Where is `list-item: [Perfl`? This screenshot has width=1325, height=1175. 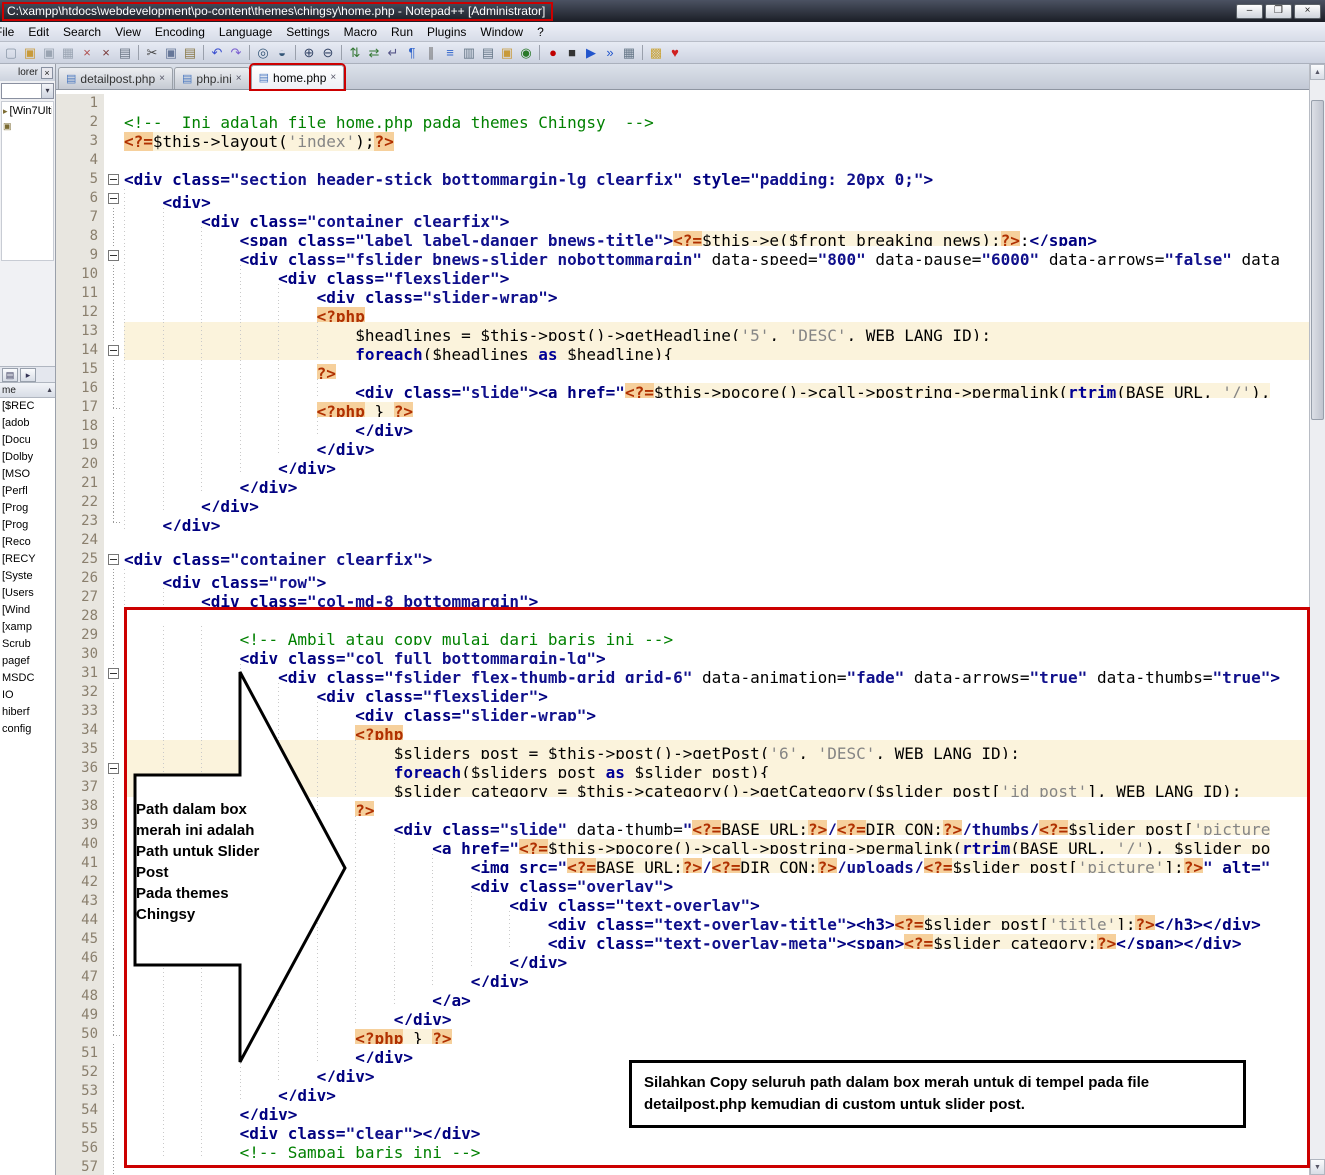 list-item: [Perfl is located at coordinates (27, 491).